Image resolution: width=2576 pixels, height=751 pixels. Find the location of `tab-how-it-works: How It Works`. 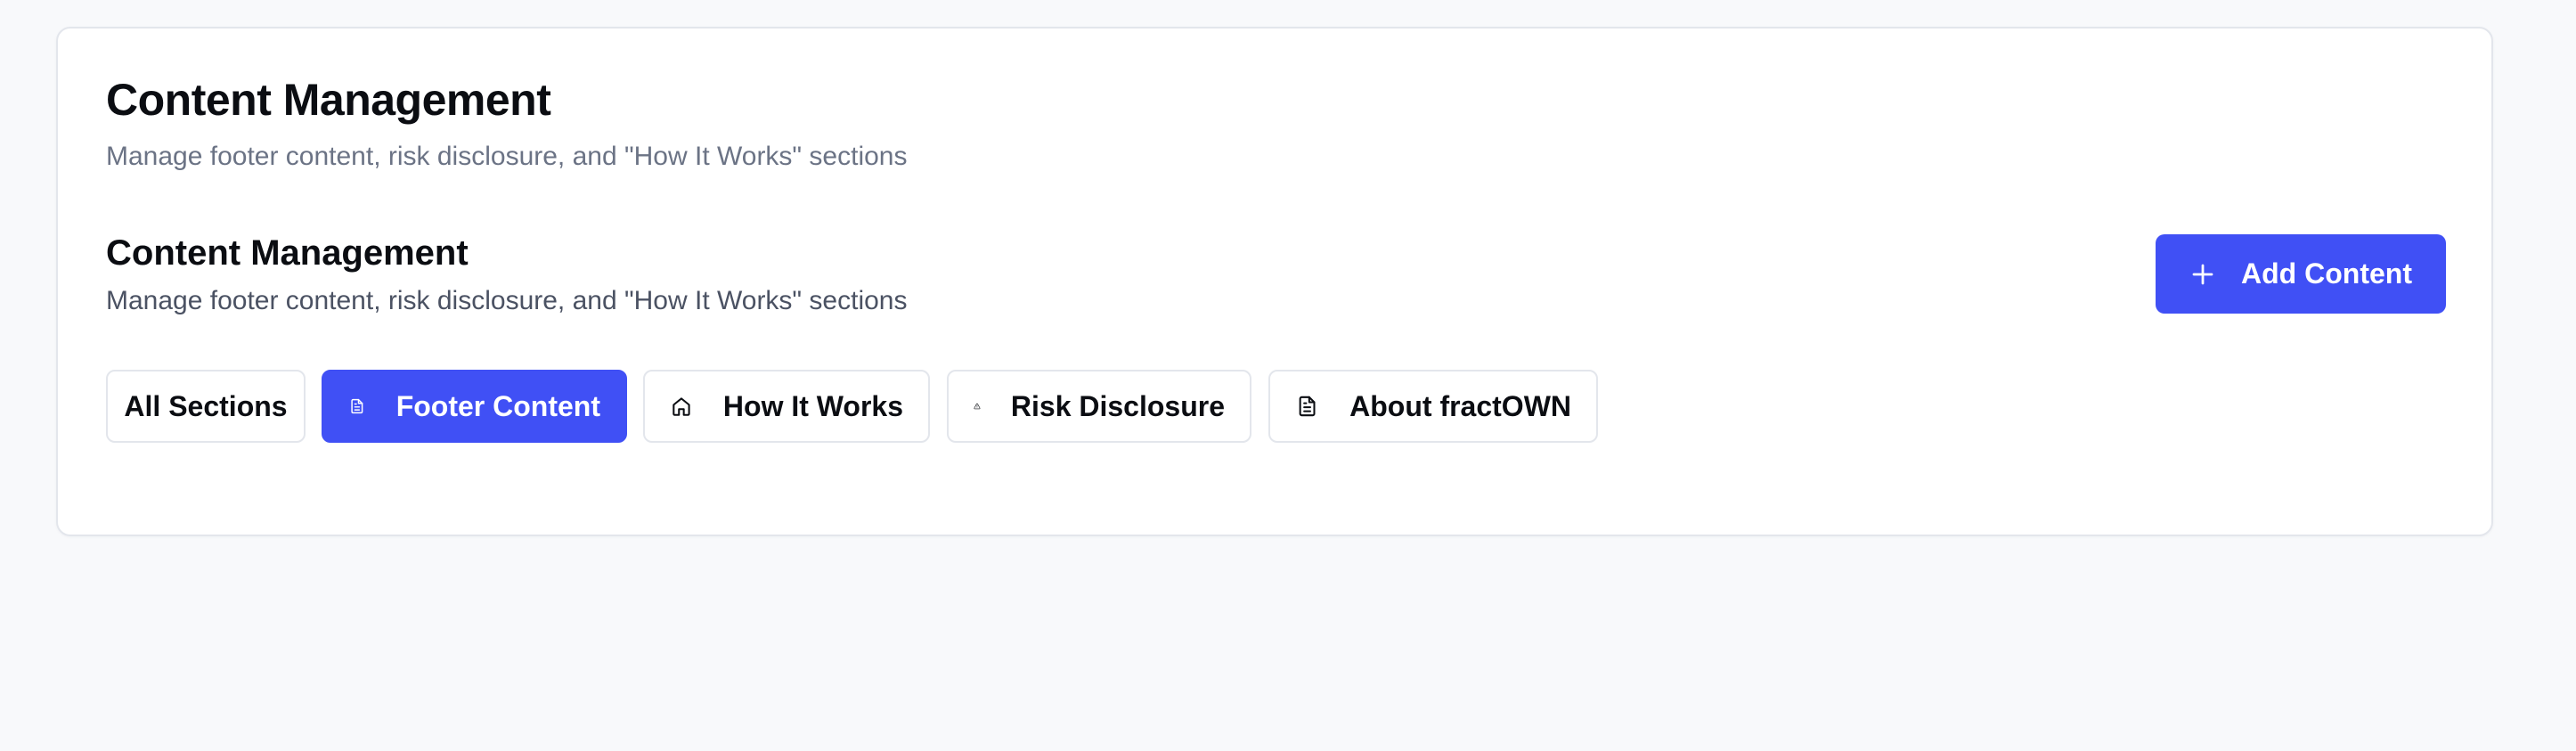

tab-how-it-works: How It Works is located at coordinates (786, 407).